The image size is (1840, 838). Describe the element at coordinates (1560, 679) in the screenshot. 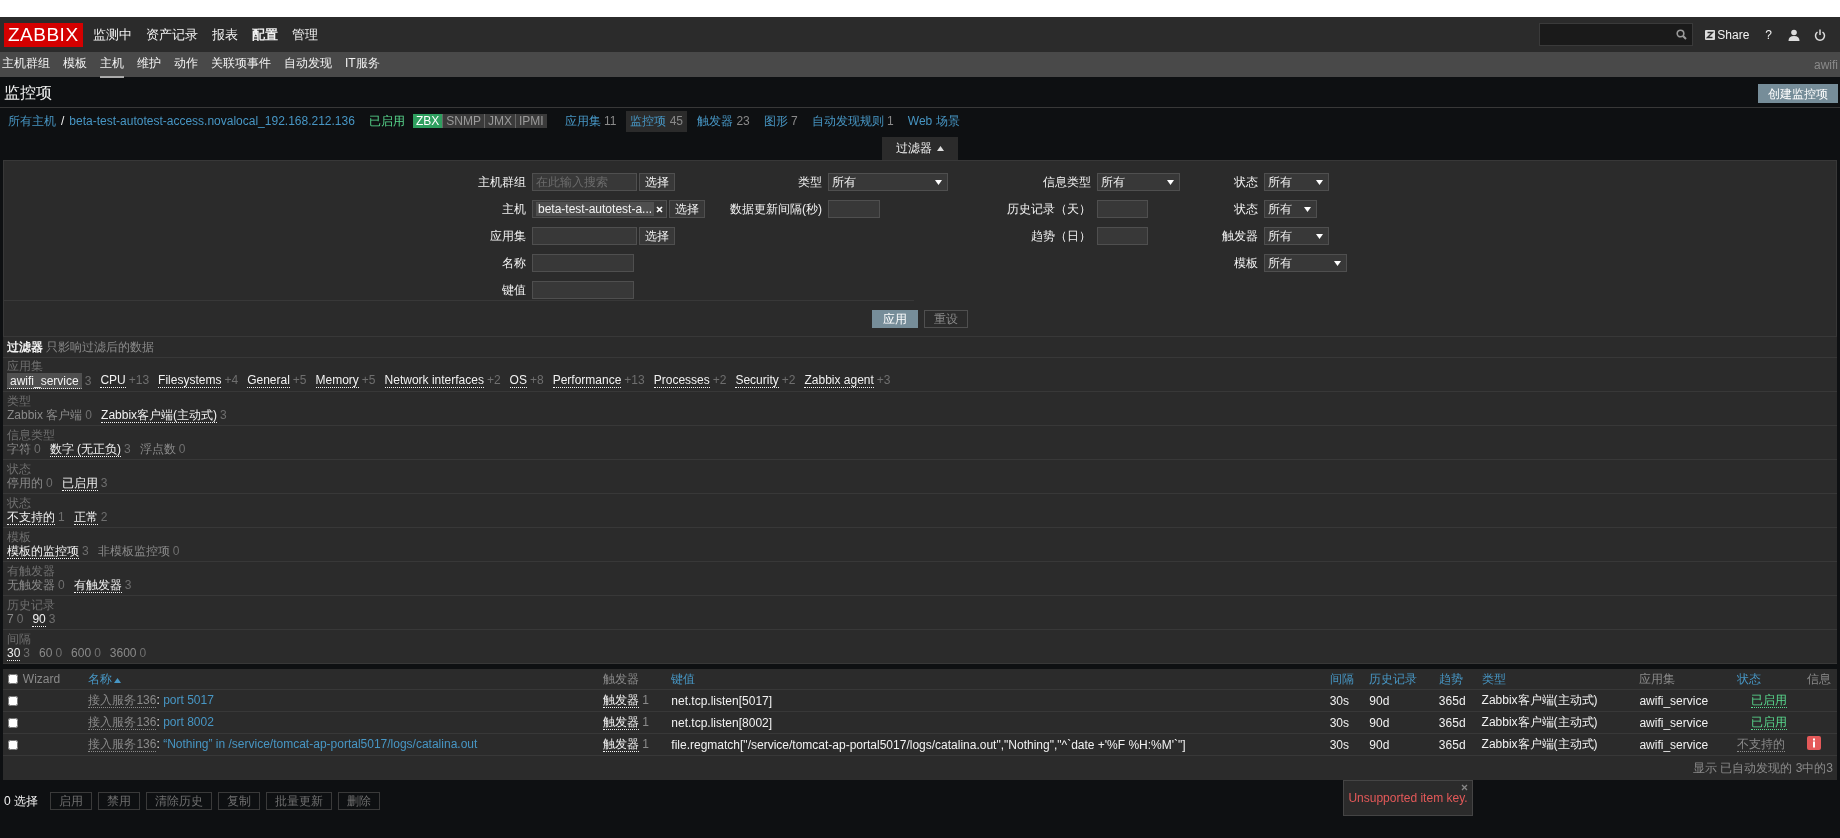

I see `column-header: 类型` at that location.